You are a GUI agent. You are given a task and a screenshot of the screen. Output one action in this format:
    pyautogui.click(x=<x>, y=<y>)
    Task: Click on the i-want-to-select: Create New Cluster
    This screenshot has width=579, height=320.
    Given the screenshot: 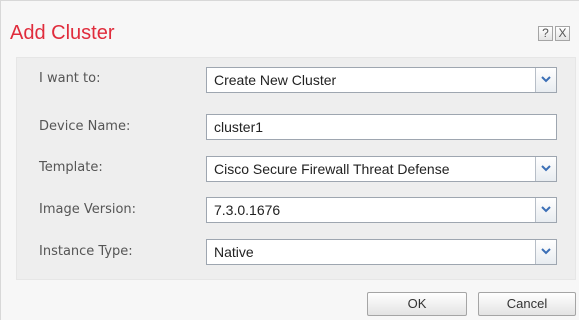 What is the action you would take?
    pyautogui.click(x=381, y=80)
    